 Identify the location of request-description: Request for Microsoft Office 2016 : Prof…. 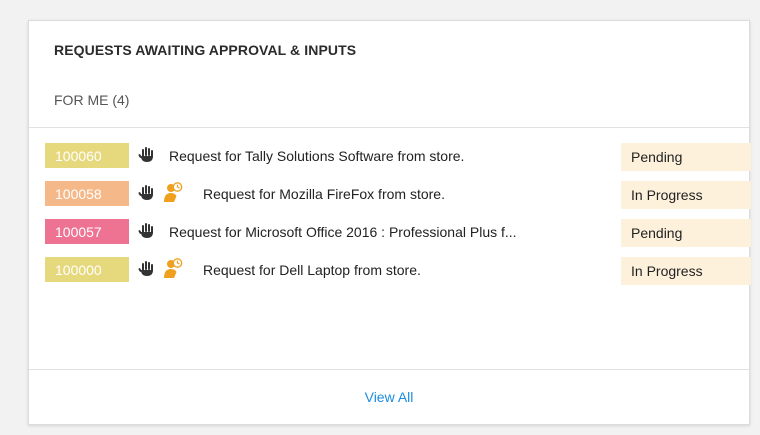
(343, 232).